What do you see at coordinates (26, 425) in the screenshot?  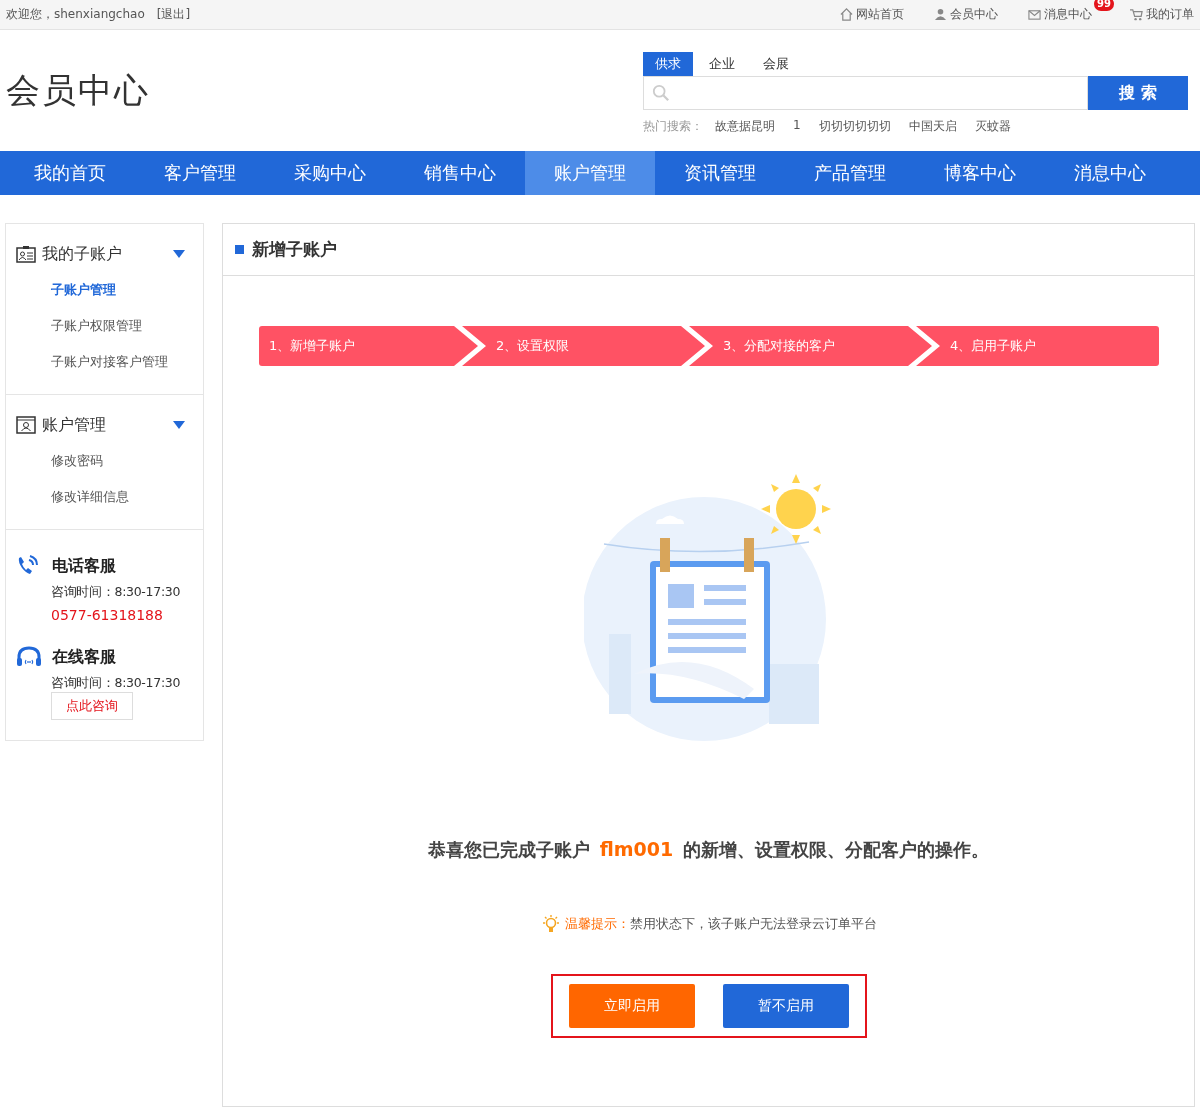 I see `profile-frame-icon` at bounding box center [26, 425].